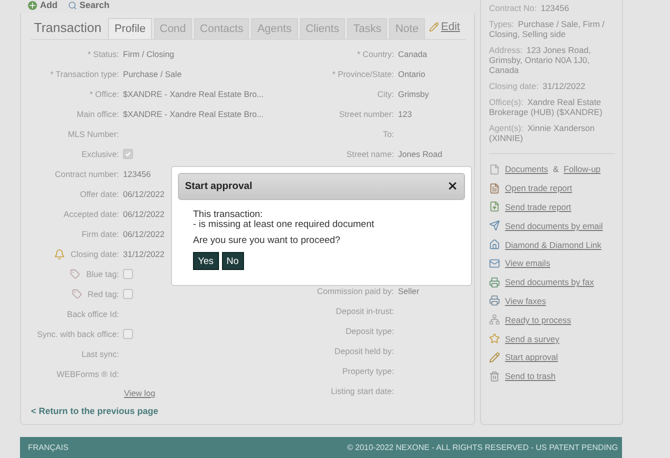  I want to click on mail-icon, so click(494, 263).